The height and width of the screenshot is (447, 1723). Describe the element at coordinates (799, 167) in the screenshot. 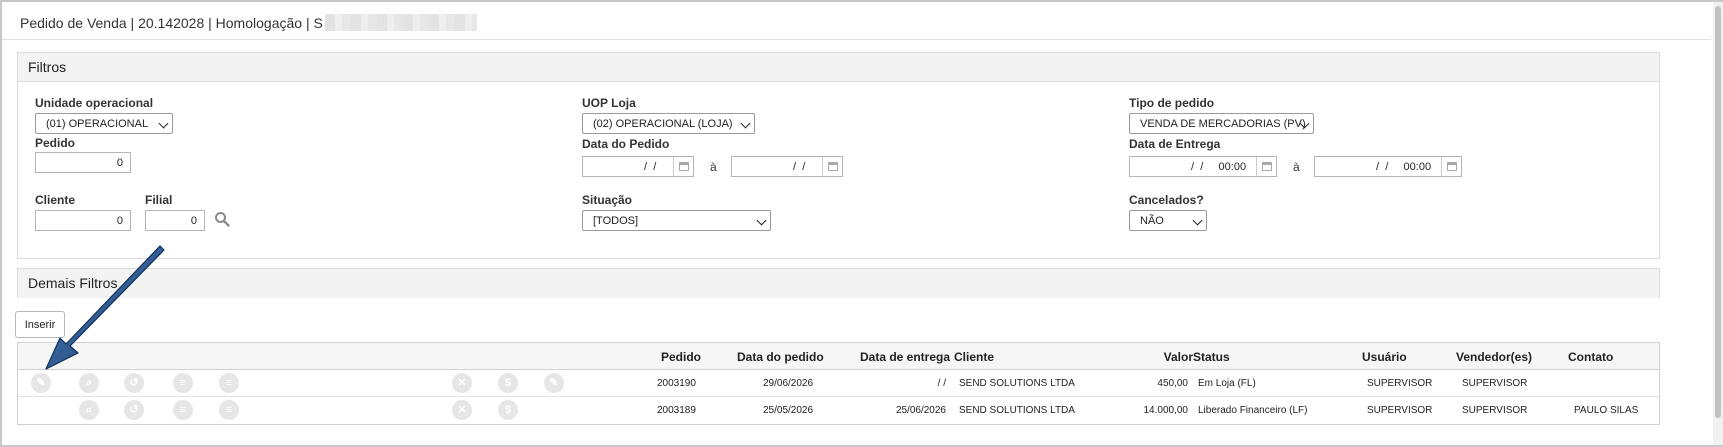

I see `data-pedido-to-value: / /` at that location.